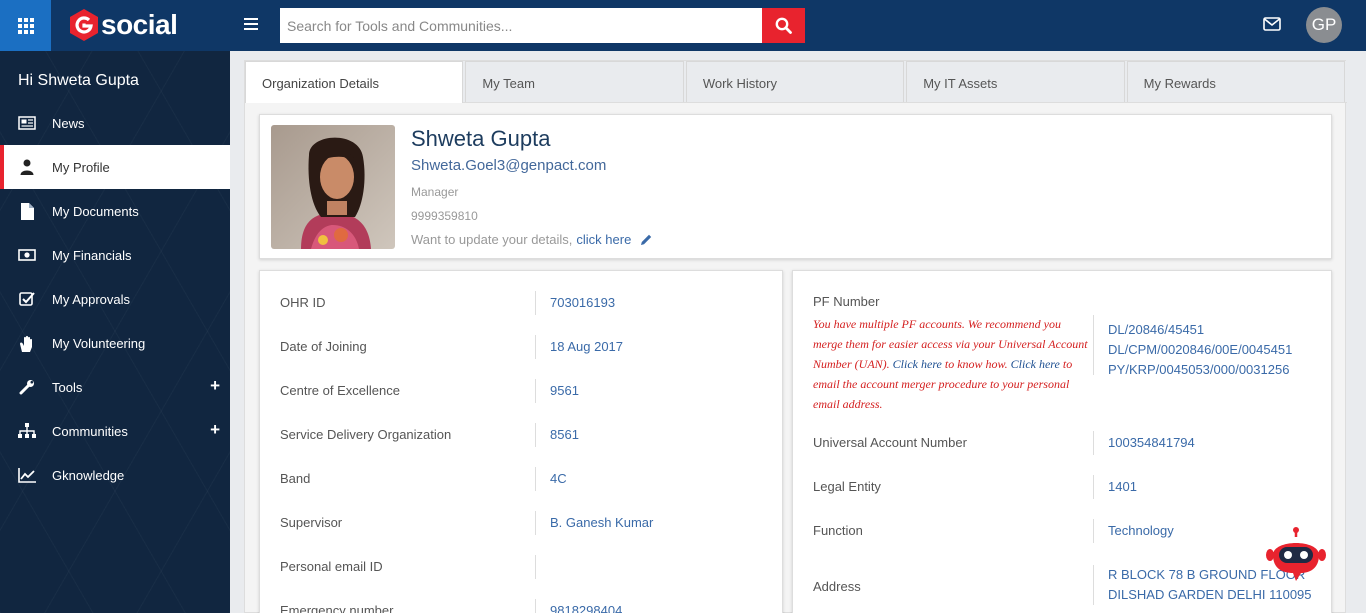  Describe the element at coordinates (67, 387) in the screenshot. I see `sidebar-item-label: Tools` at that location.